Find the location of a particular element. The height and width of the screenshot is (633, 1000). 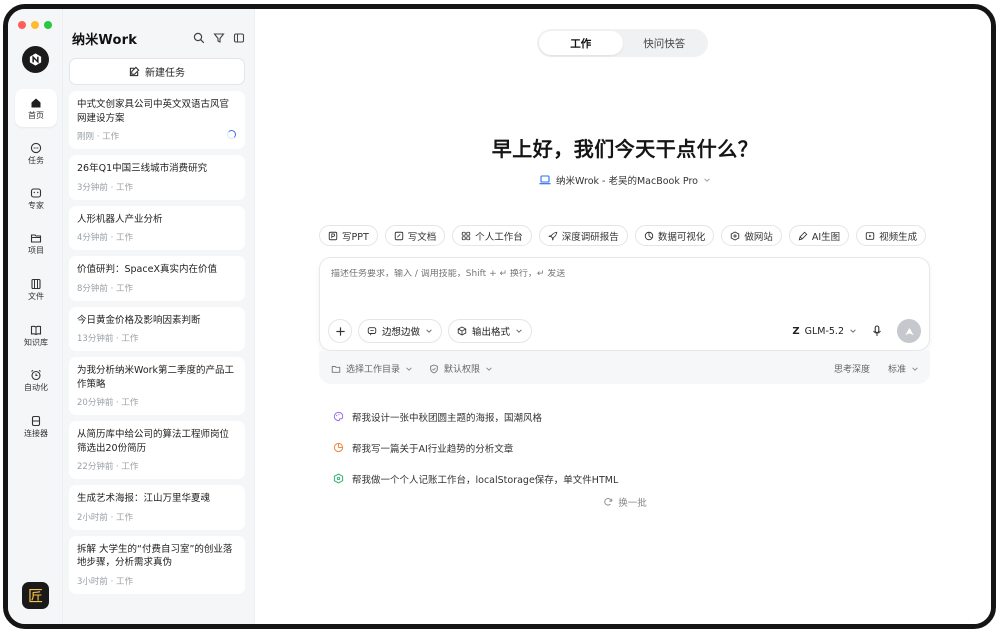

rail-label: 项目 is located at coordinates (36, 250).